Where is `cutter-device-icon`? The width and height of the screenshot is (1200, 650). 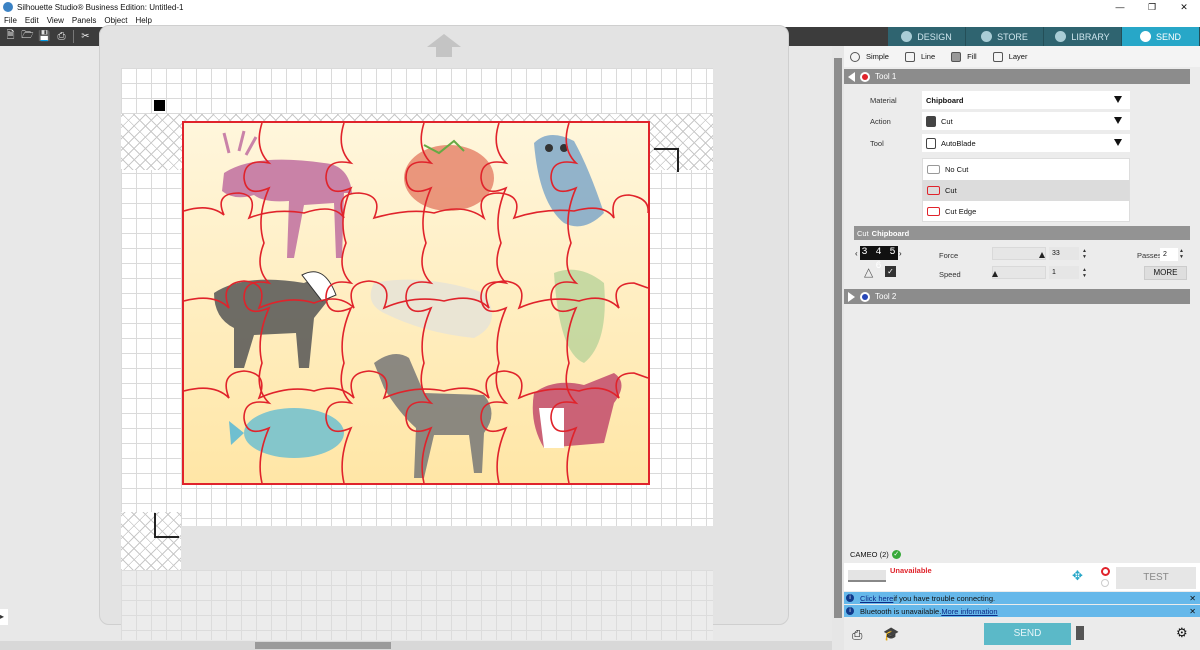 cutter-device-icon is located at coordinates (867, 576).